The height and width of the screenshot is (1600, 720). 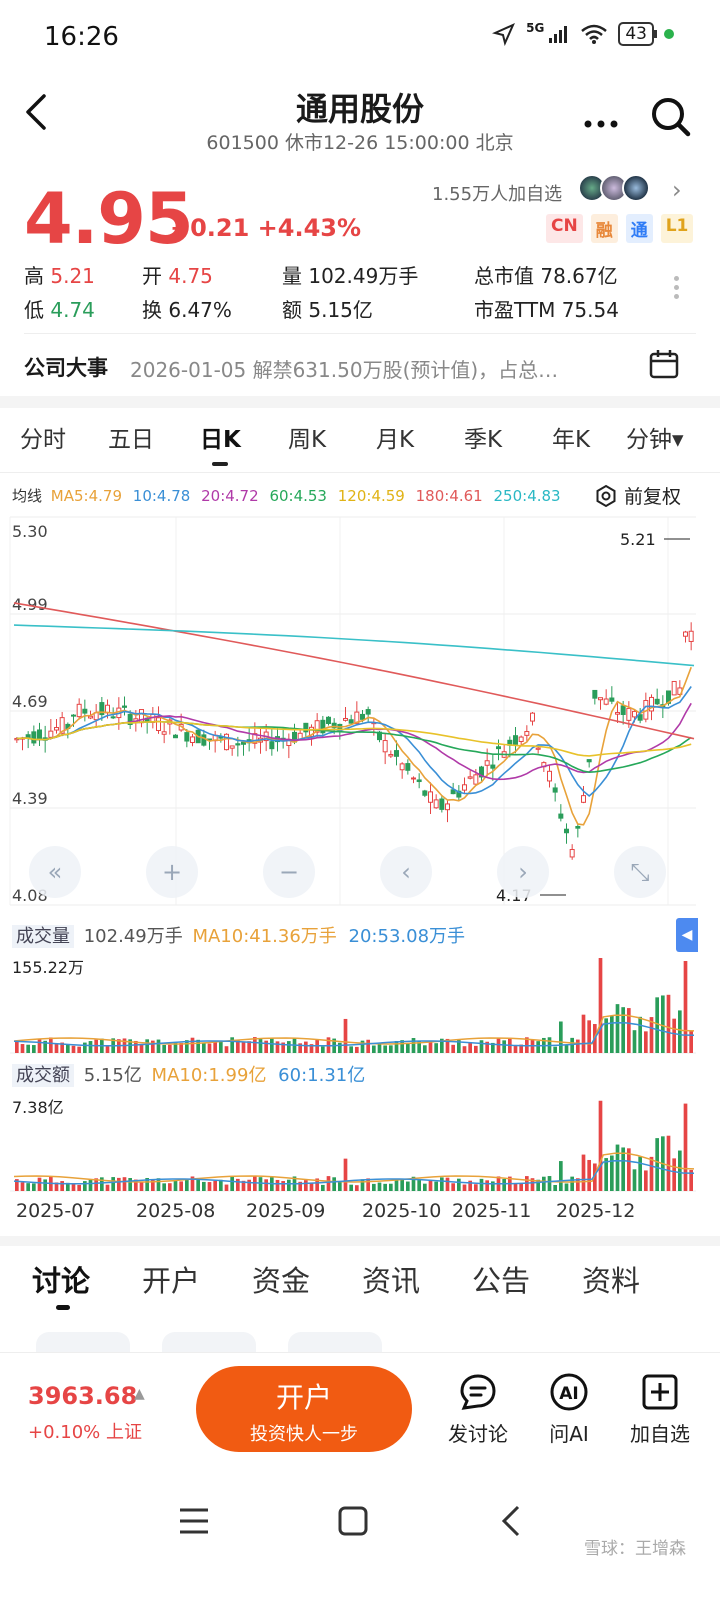 I want to click on tab-monthly-k: 月K, so click(x=395, y=437).